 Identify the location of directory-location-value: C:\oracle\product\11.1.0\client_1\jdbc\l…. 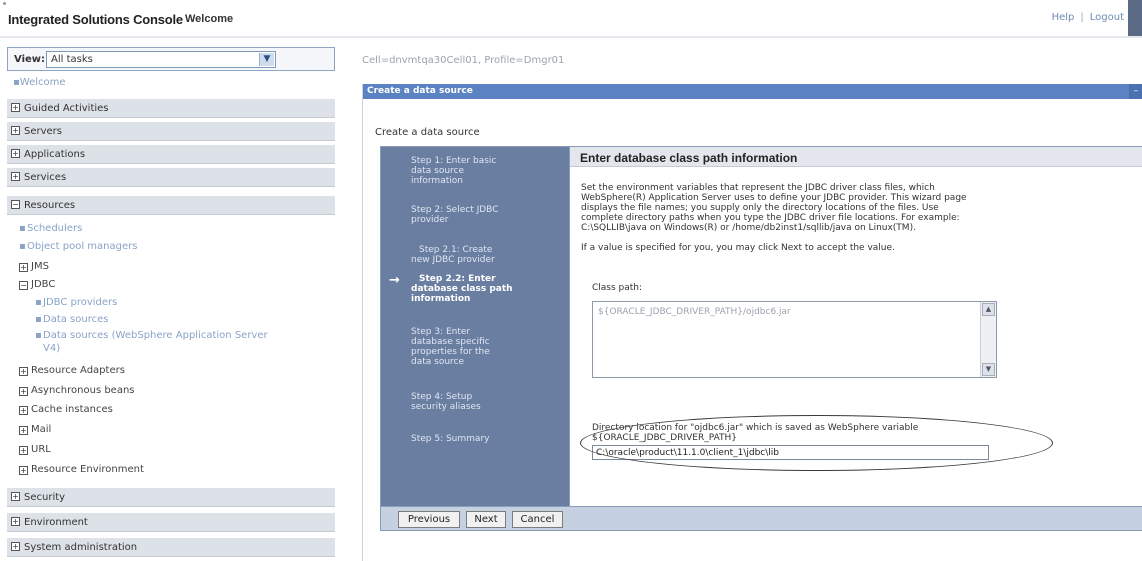
(687, 453).